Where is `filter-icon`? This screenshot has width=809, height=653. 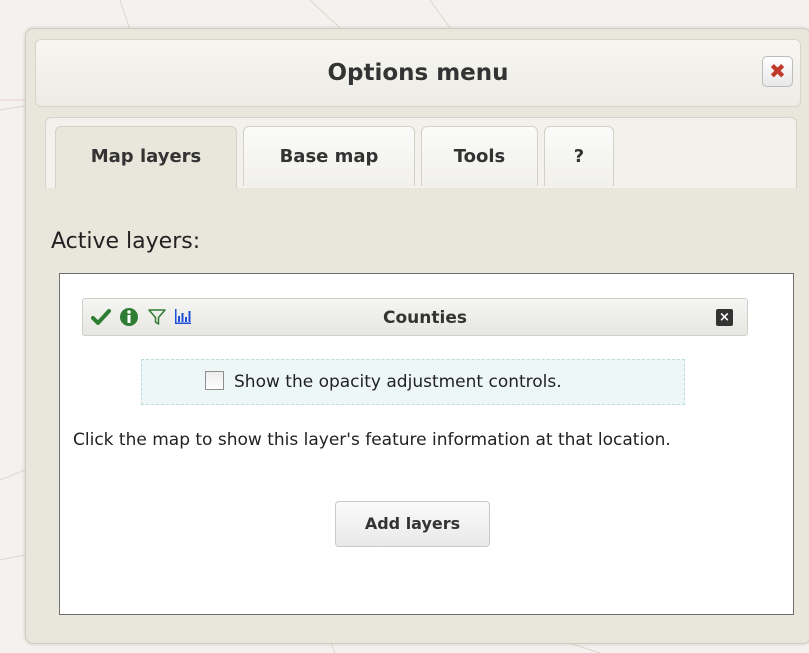 filter-icon is located at coordinates (157, 317).